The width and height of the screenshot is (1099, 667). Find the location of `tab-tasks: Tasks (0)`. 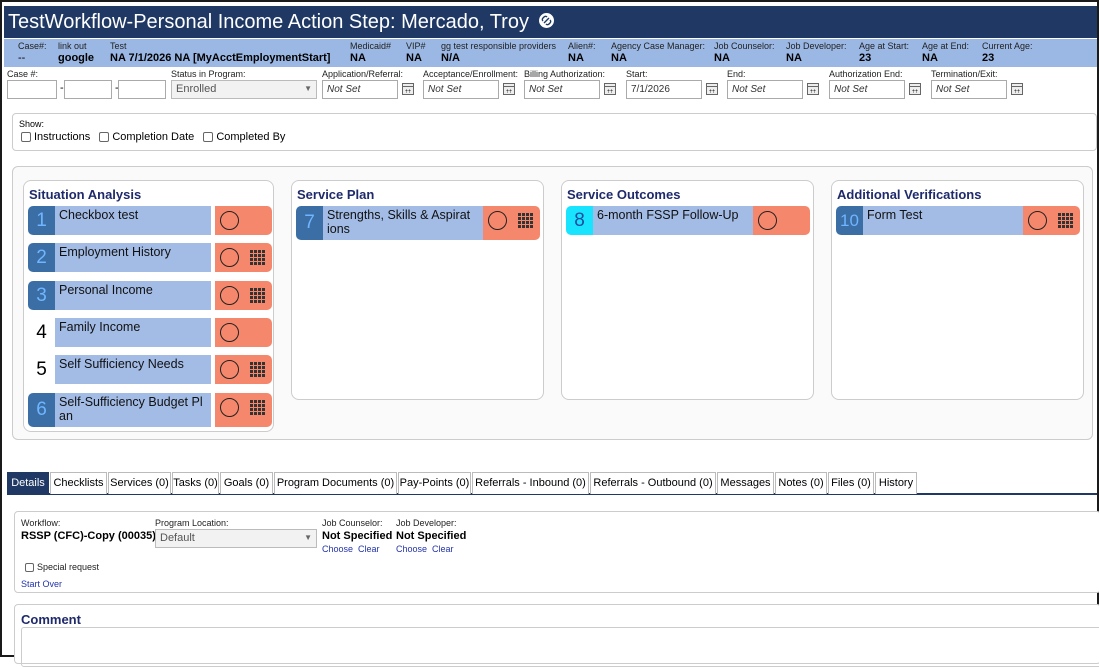

tab-tasks: Tasks (0) is located at coordinates (195, 483).